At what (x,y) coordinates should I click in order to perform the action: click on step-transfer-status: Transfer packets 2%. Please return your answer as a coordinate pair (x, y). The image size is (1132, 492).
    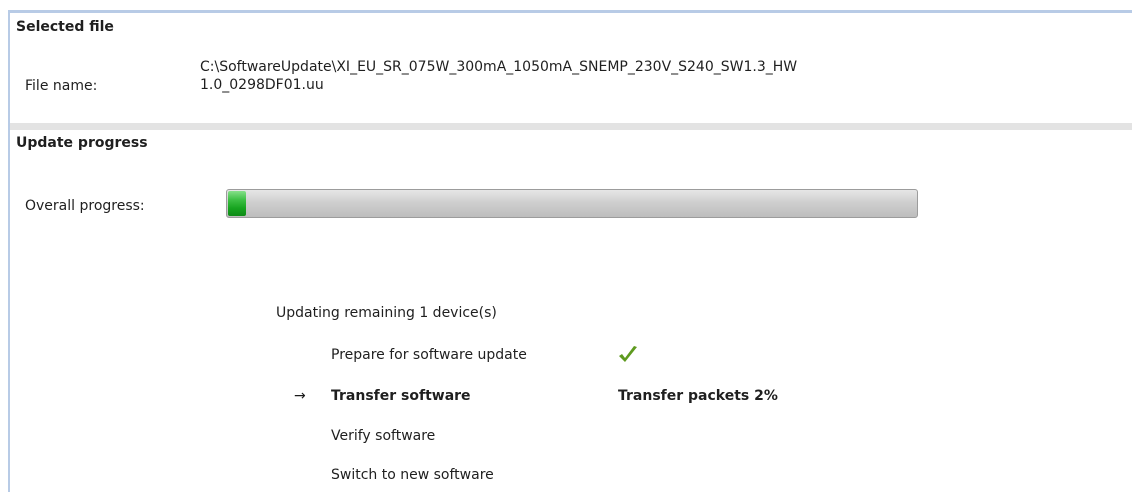
    Looking at the image, I should click on (698, 396).